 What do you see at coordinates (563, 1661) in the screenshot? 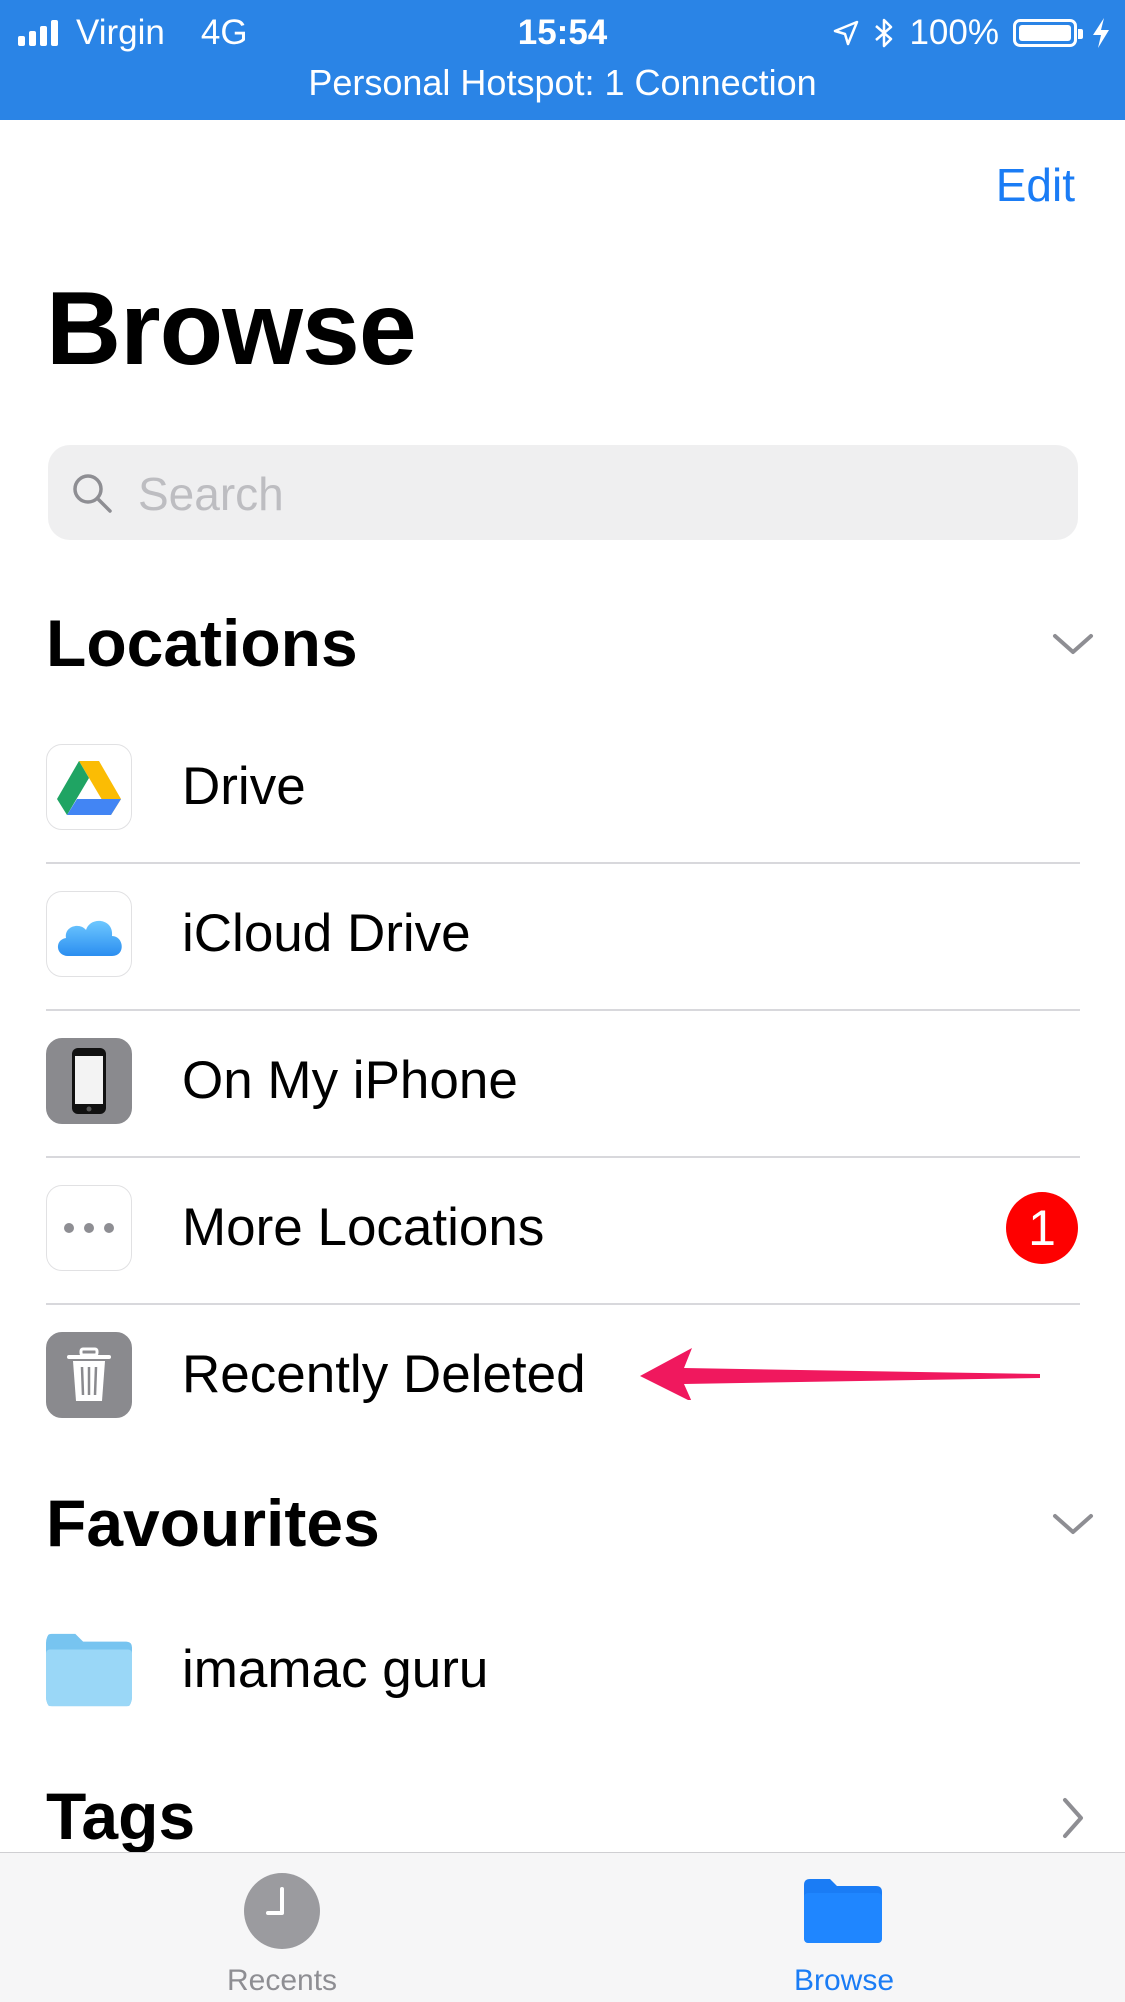
I see `favourite-item: imamac guru` at bounding box center [563, 1661].